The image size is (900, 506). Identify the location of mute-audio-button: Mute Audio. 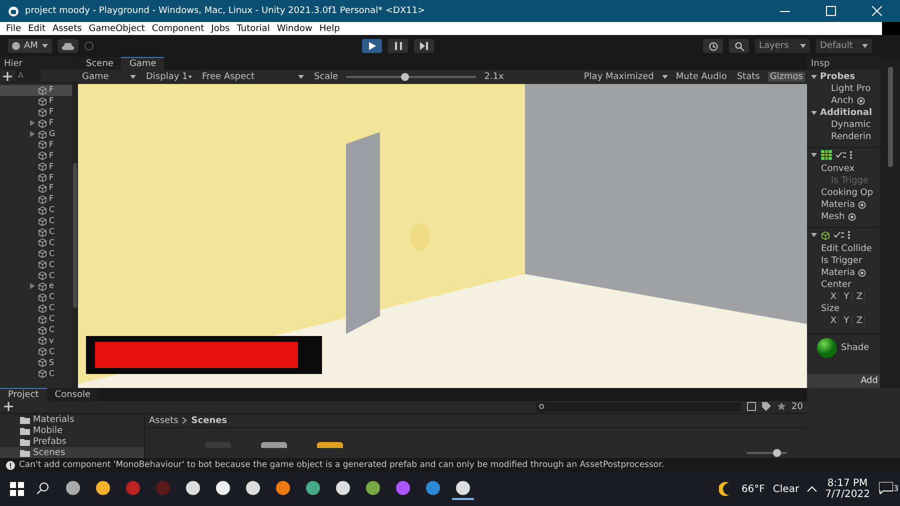
(701, 77).